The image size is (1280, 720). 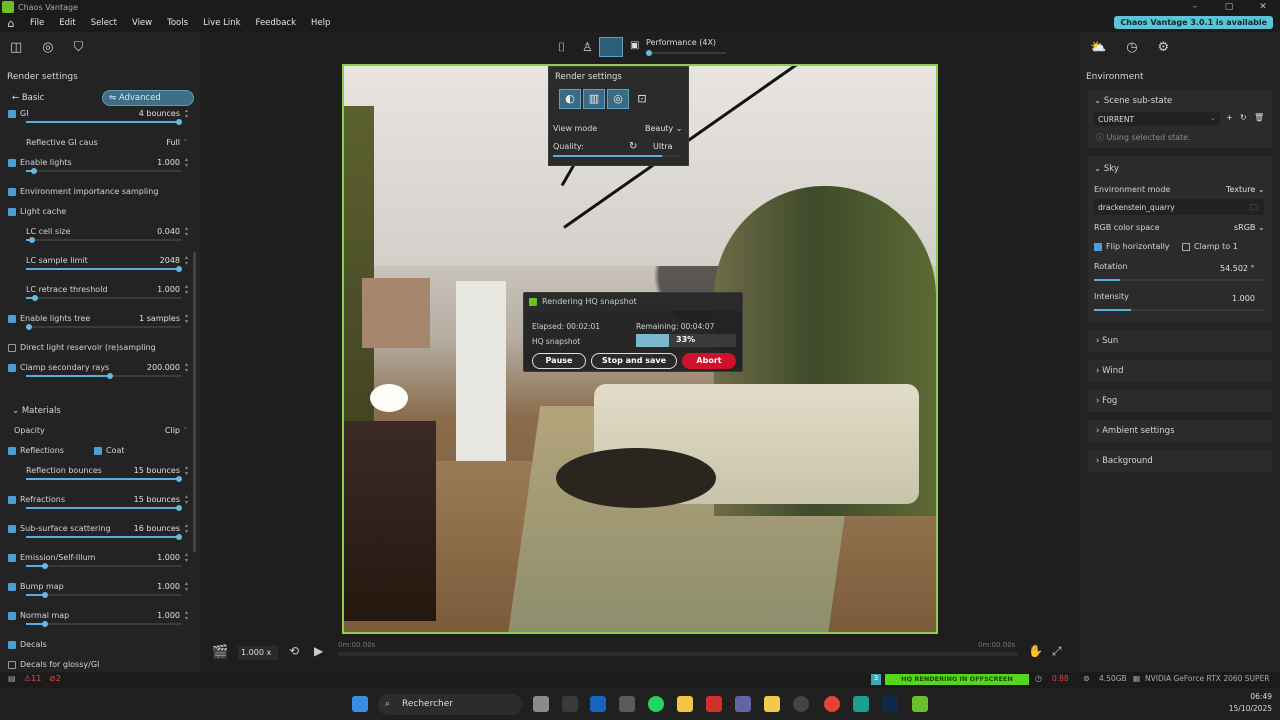 I want to click on setting-value: 0.040, so click(x=168, y=231).